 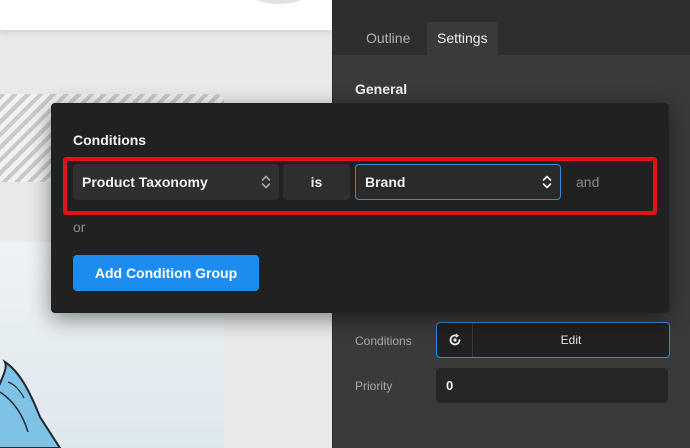 I want to click on conditions-row-label: Conditions, so click(x=383, y=341).